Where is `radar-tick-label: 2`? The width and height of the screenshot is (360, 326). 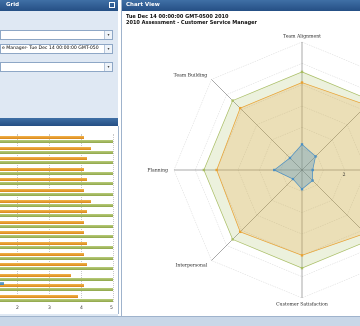 radar-tick-label: 2 is located at coordinates (344, 175).